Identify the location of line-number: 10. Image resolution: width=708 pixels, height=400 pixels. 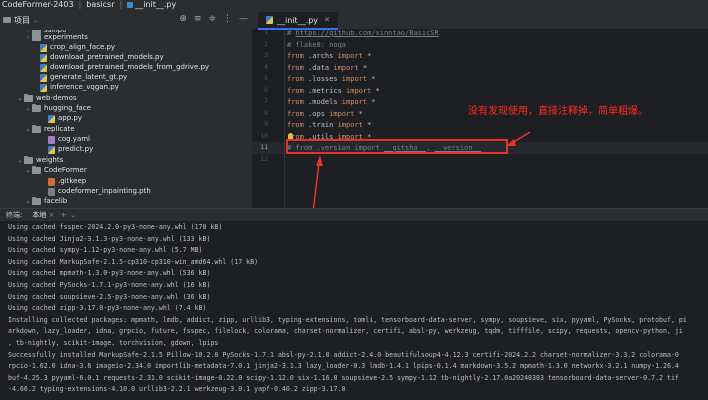
(264, 135).